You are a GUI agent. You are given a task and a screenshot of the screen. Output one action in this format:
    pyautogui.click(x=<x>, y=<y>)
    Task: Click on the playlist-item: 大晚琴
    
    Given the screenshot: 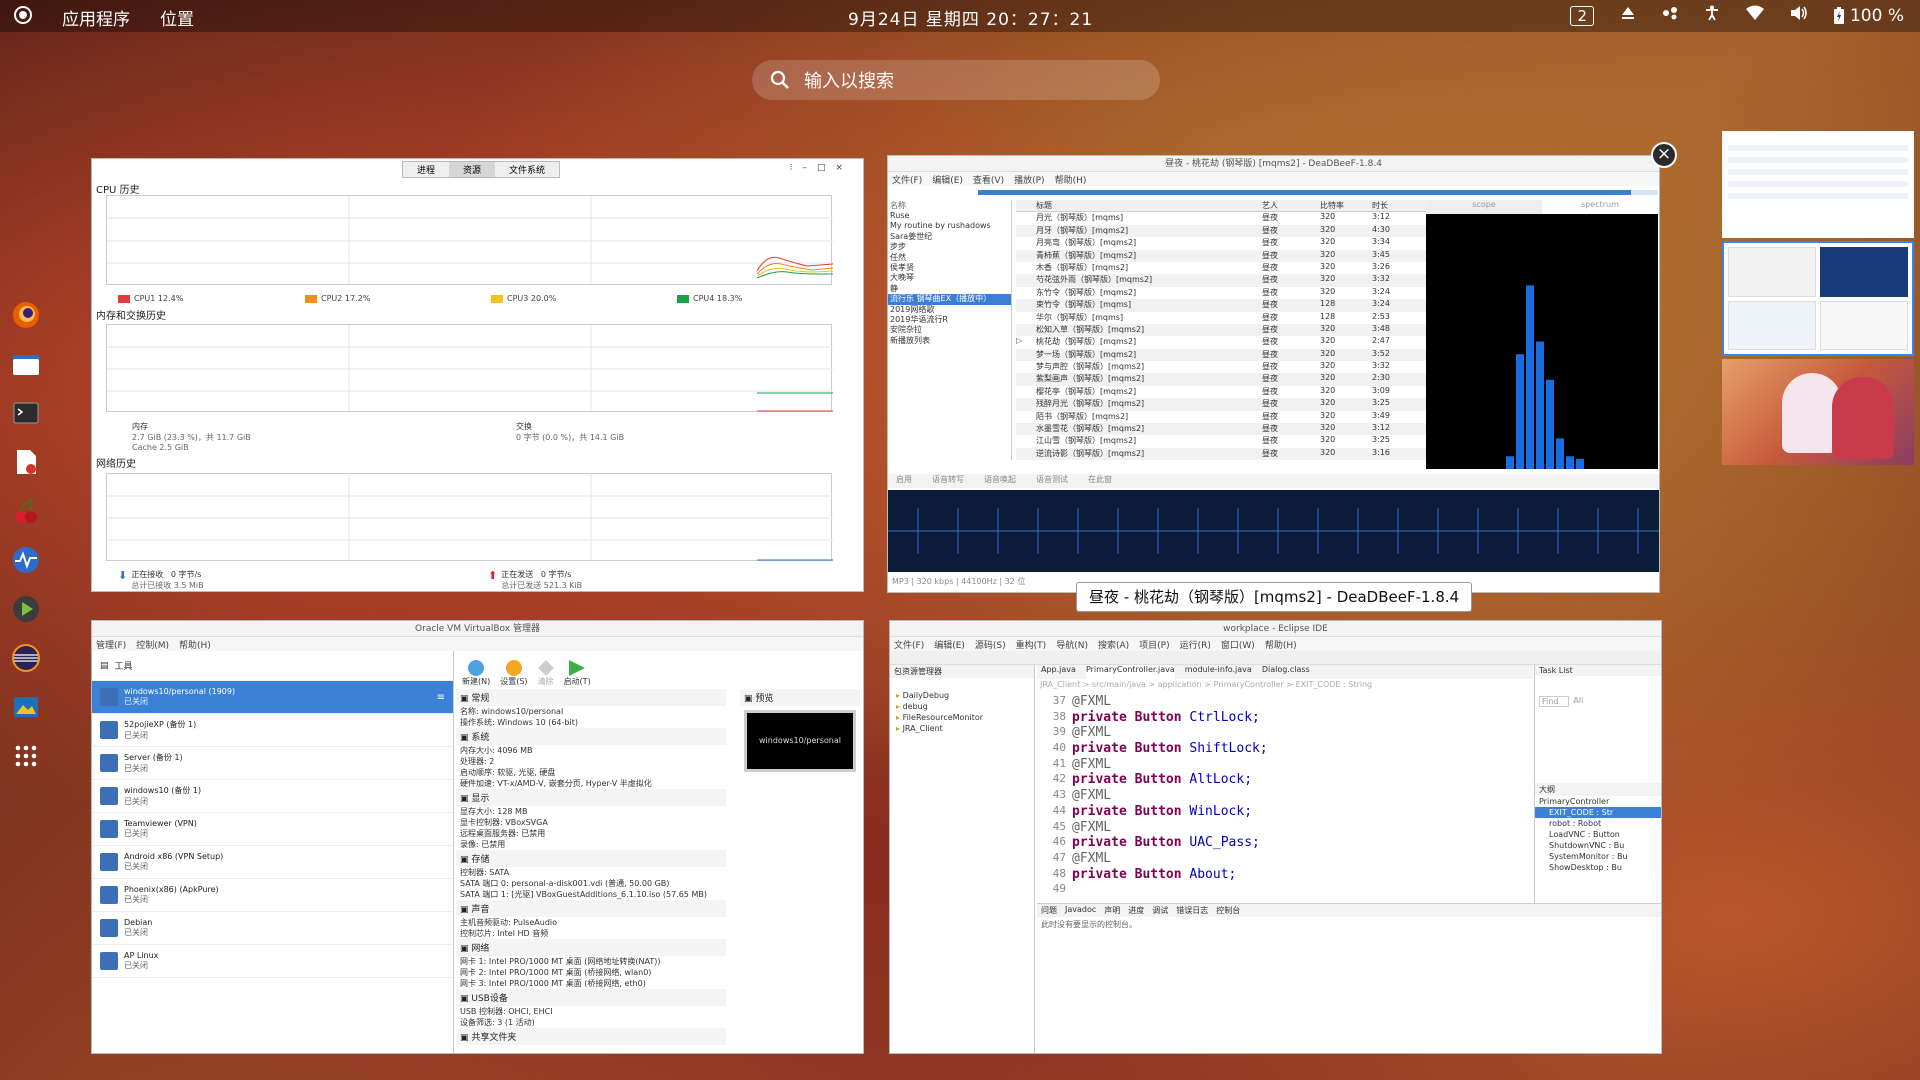 What is the action you would take?
    pyautogui.click(x=949, y=278)
    